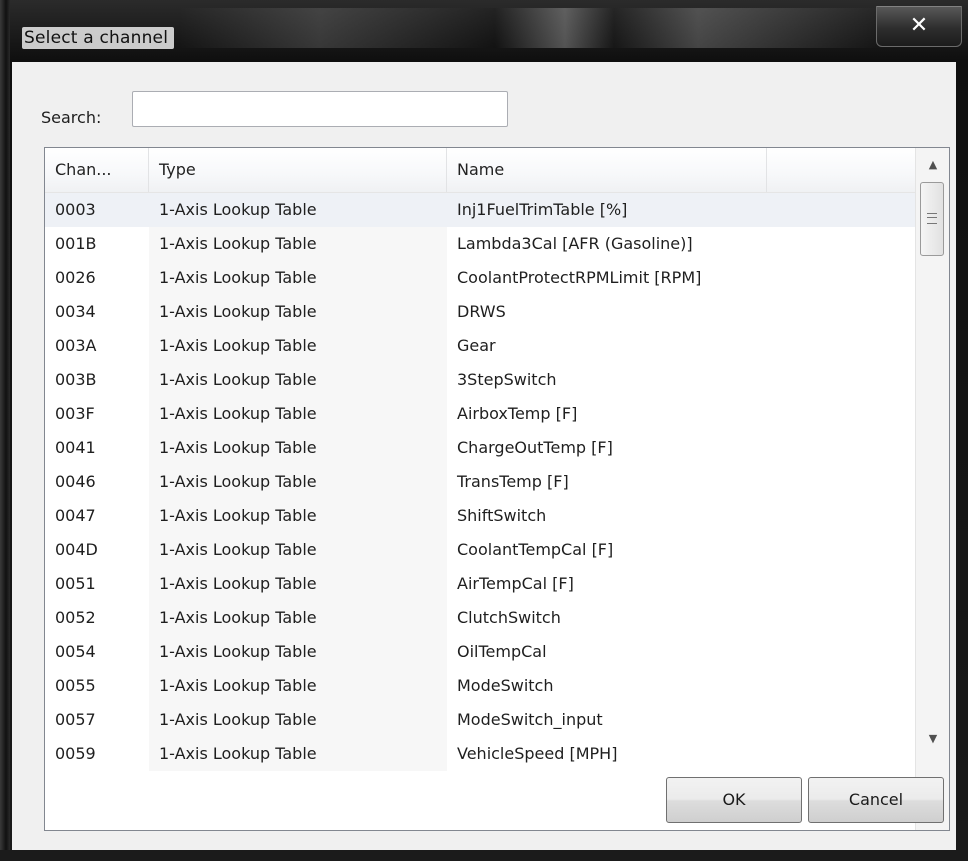  I want to click on table-row: 0057 1-Axis Lookup Table ModeSwitch_input, so click(480, 720).